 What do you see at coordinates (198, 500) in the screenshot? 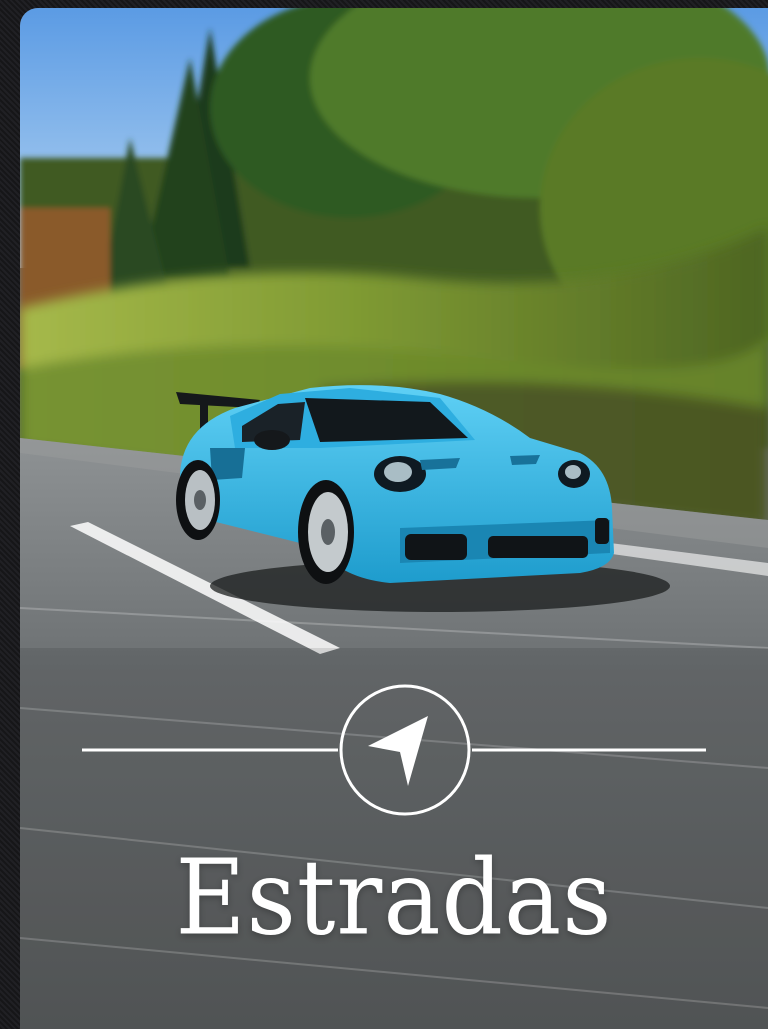
I see `rear-wheel` at bounding box center [198, 500].